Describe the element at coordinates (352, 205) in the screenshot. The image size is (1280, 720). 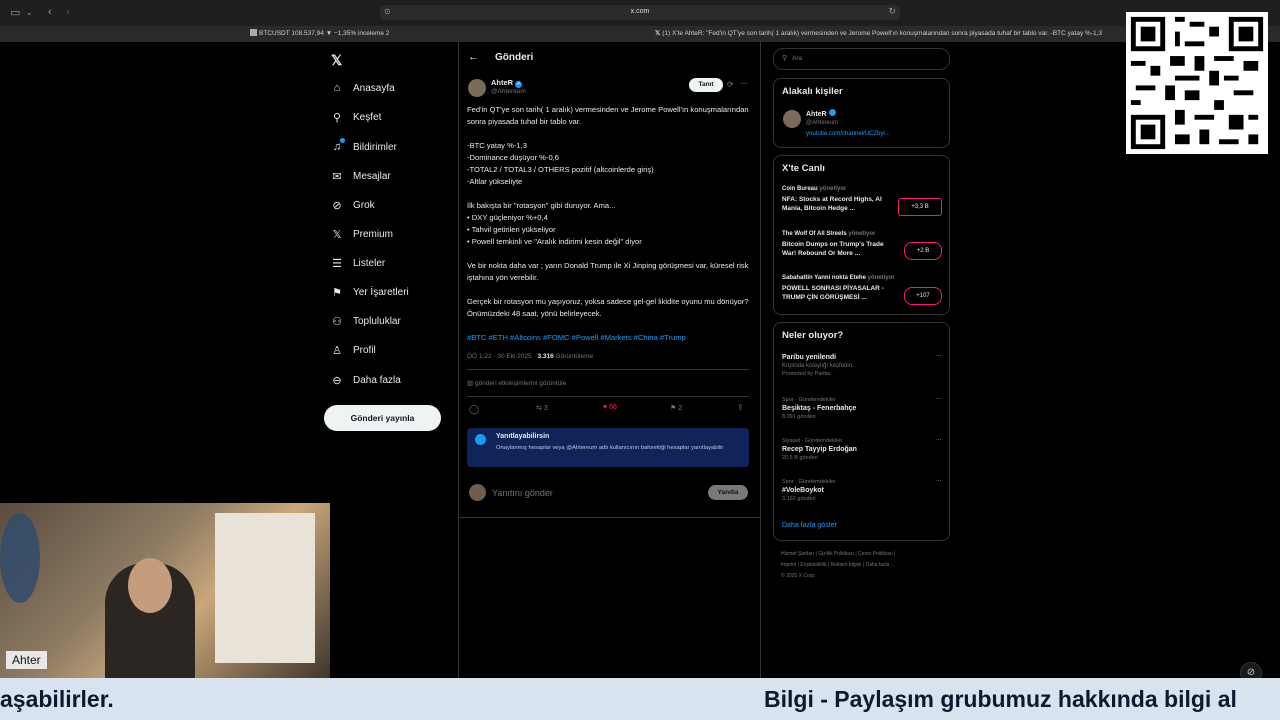
I see `nav-item-grok: ⊘ Grok` at that location.